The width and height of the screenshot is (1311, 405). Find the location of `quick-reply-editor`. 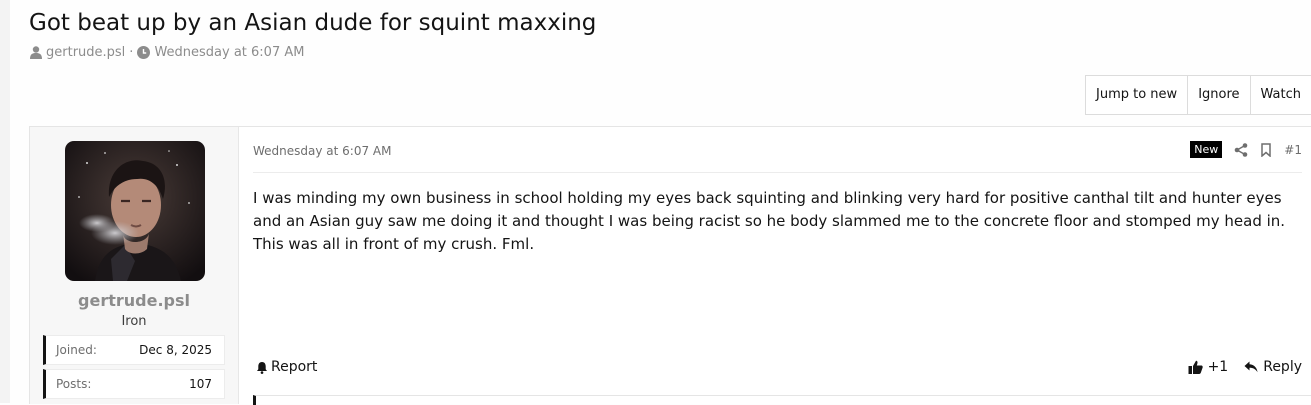

quick-reply-editor is located at coordinates (782, 400).